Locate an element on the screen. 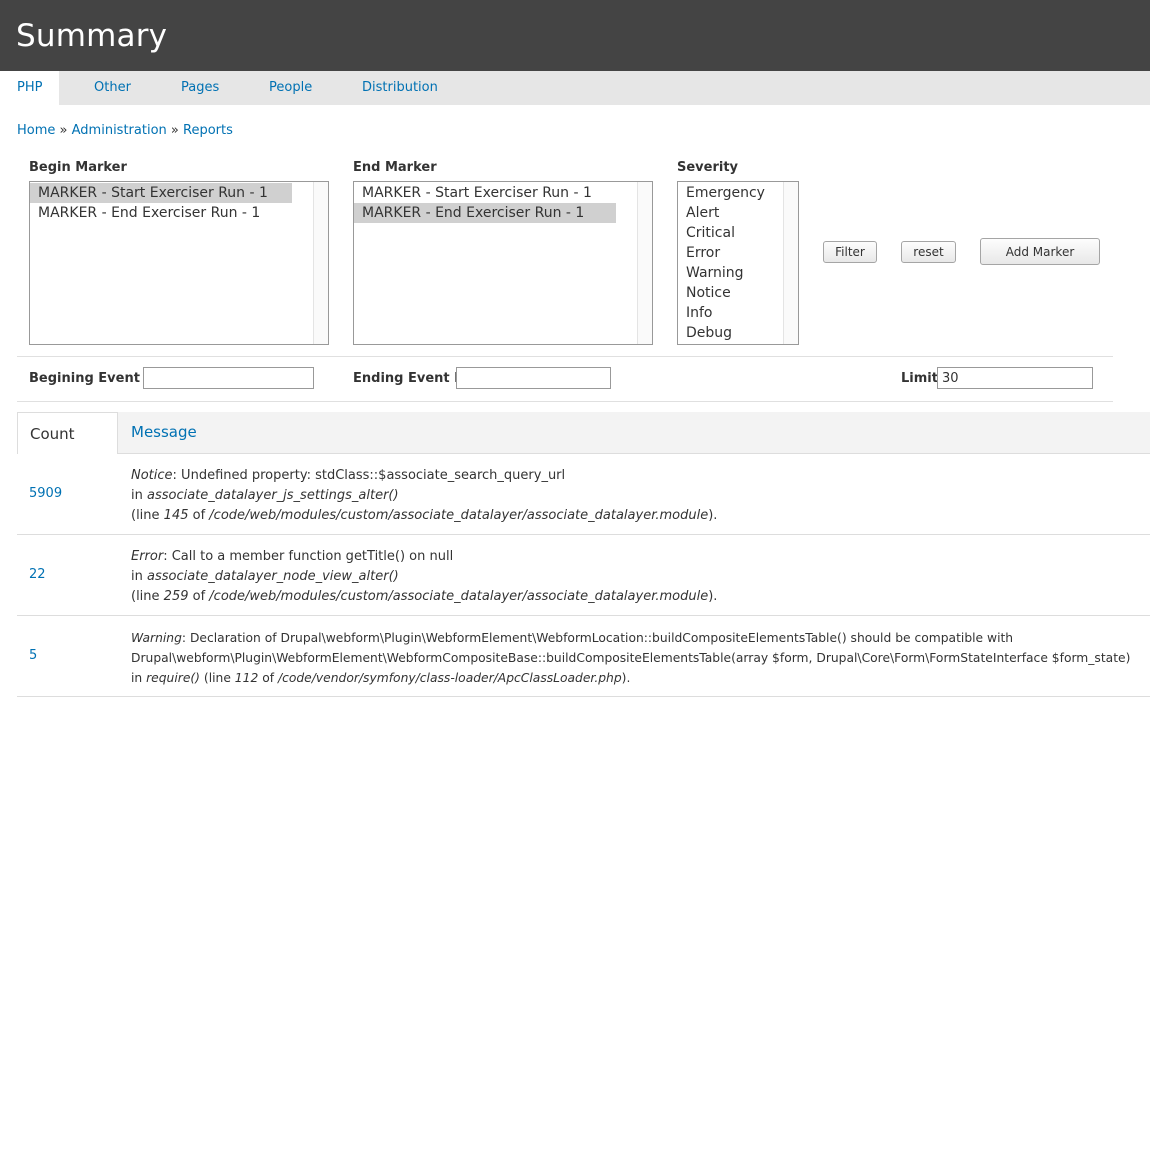  page-title: Summary is located at coordinates (92, 36).